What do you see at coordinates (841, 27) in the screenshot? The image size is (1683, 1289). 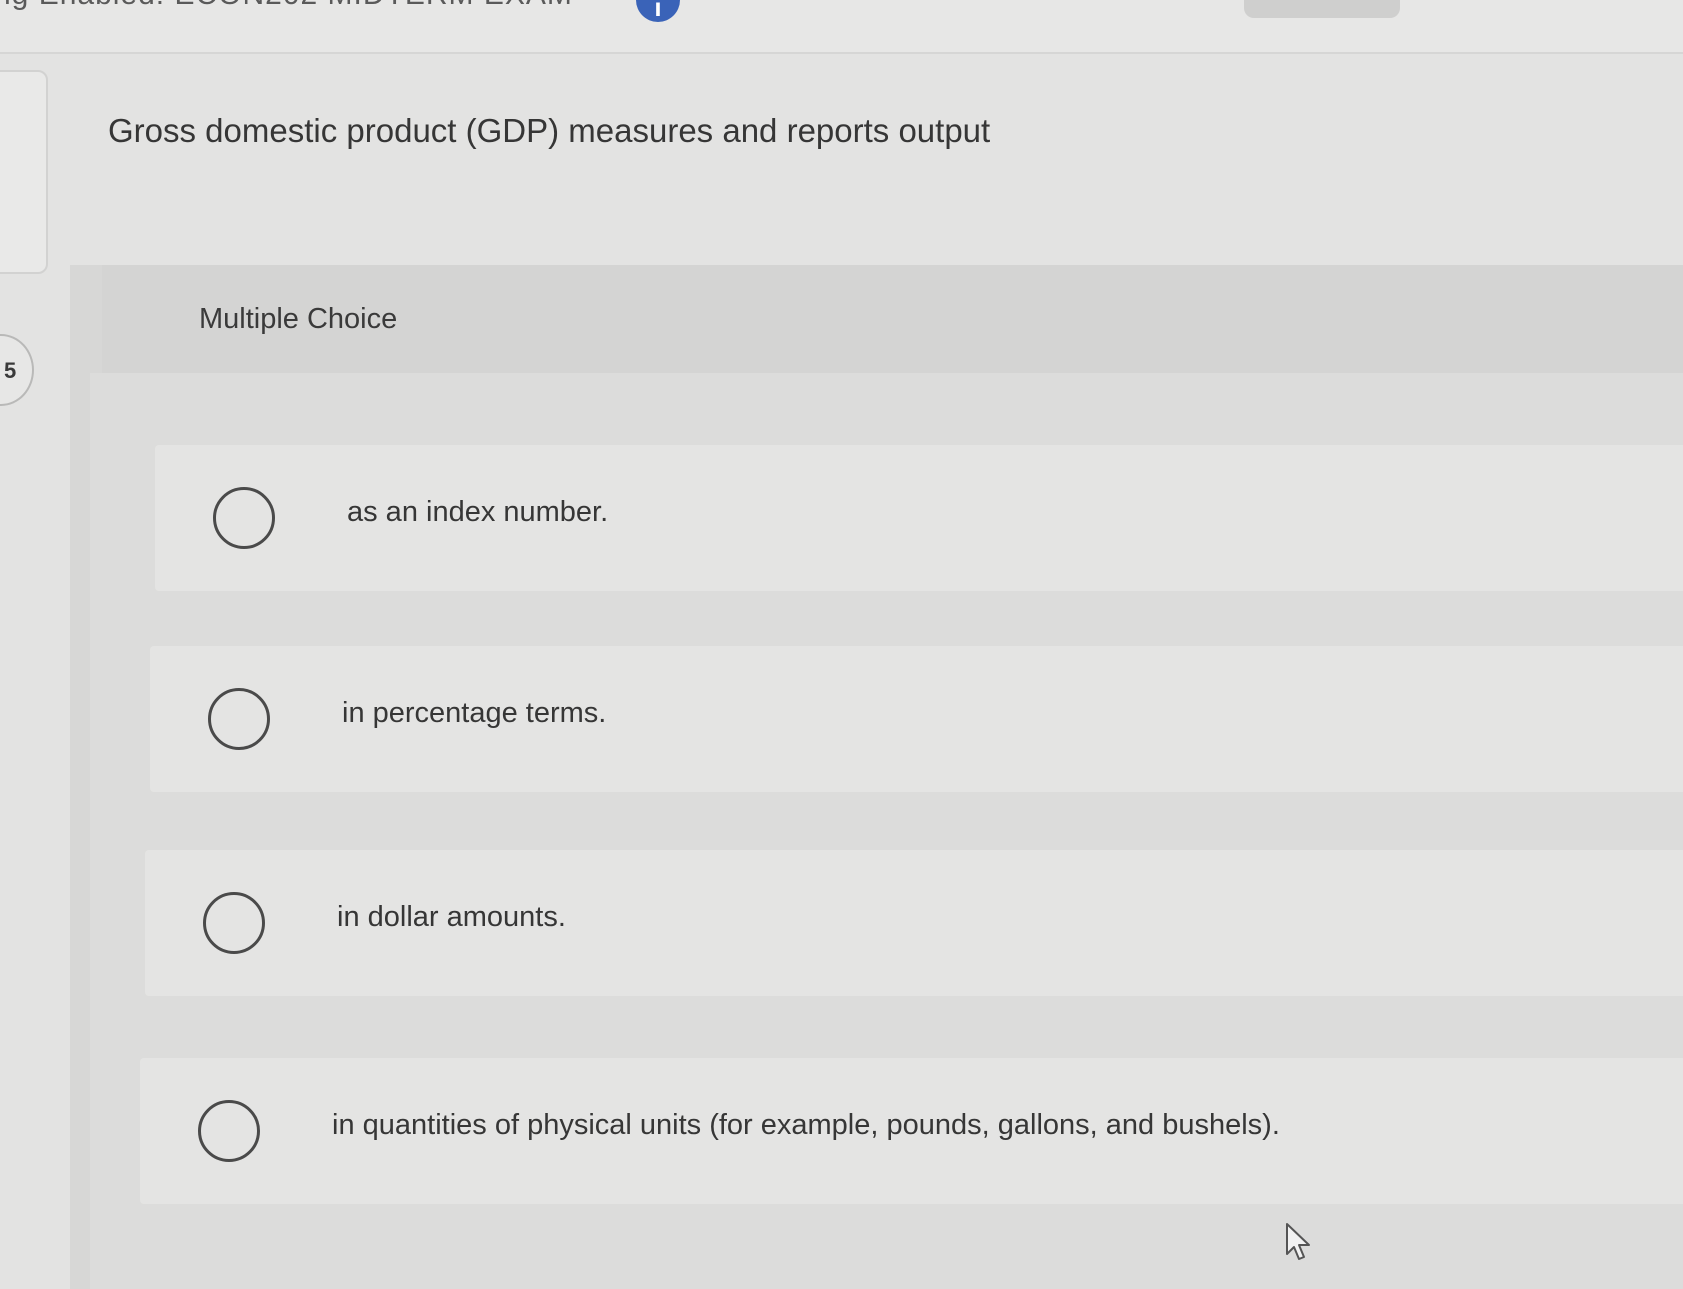 I see `top-bar: ng Enabled: ECON202 MIDTERM EXAM i` at bounding box center [841, 27].